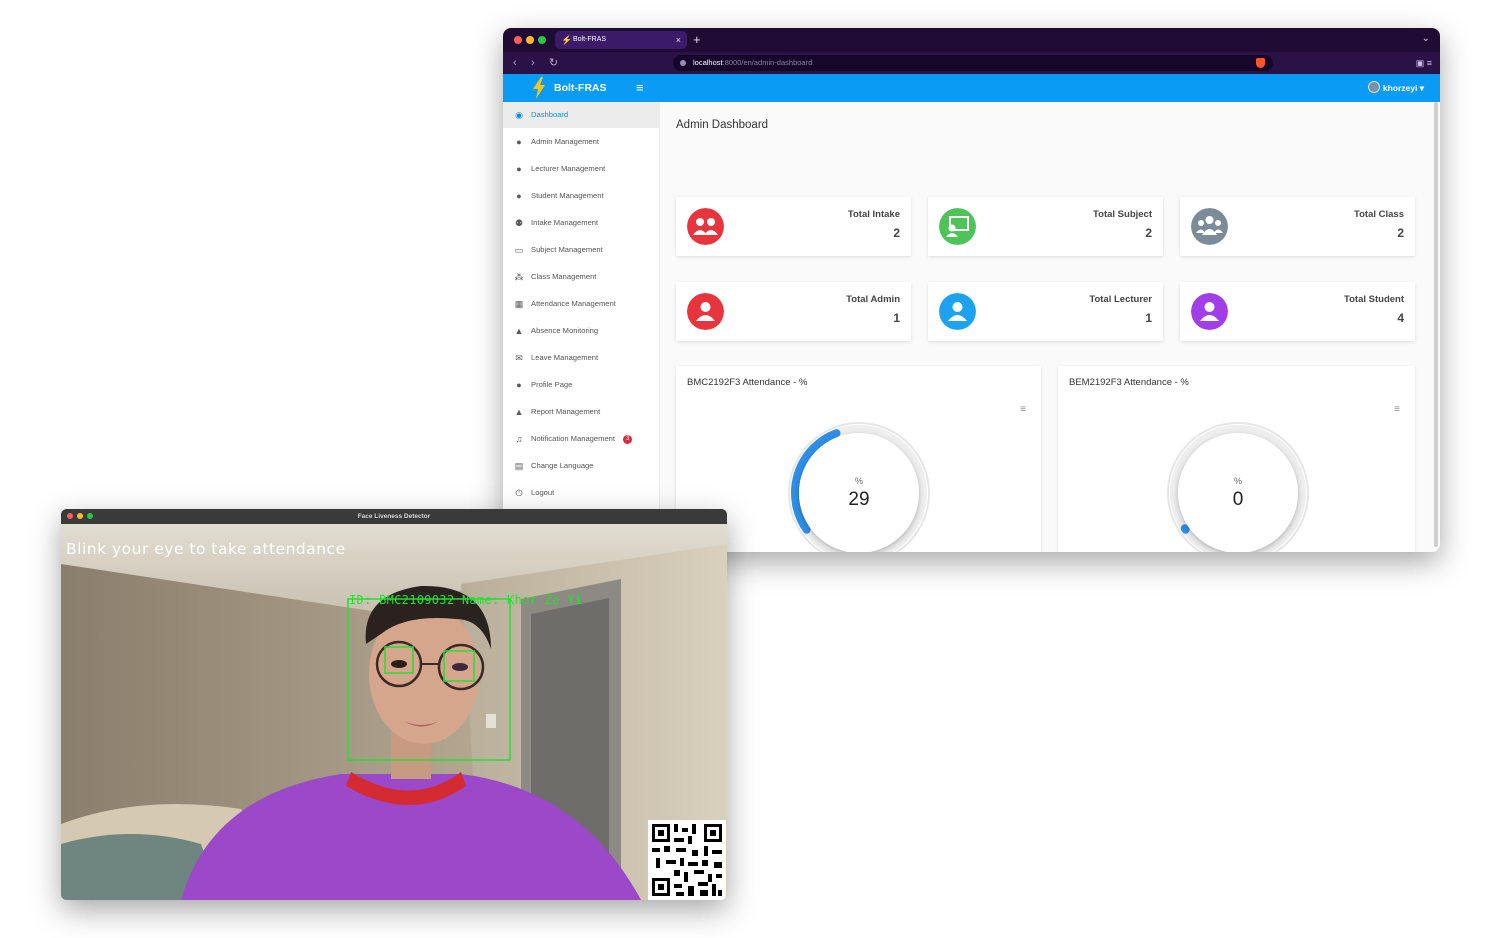 The height and width of the screenshot is (938, 1500). Describe the element at coordinates (519, 115) in the screenshot. I see `dashboard-icon: ◉` at that location.